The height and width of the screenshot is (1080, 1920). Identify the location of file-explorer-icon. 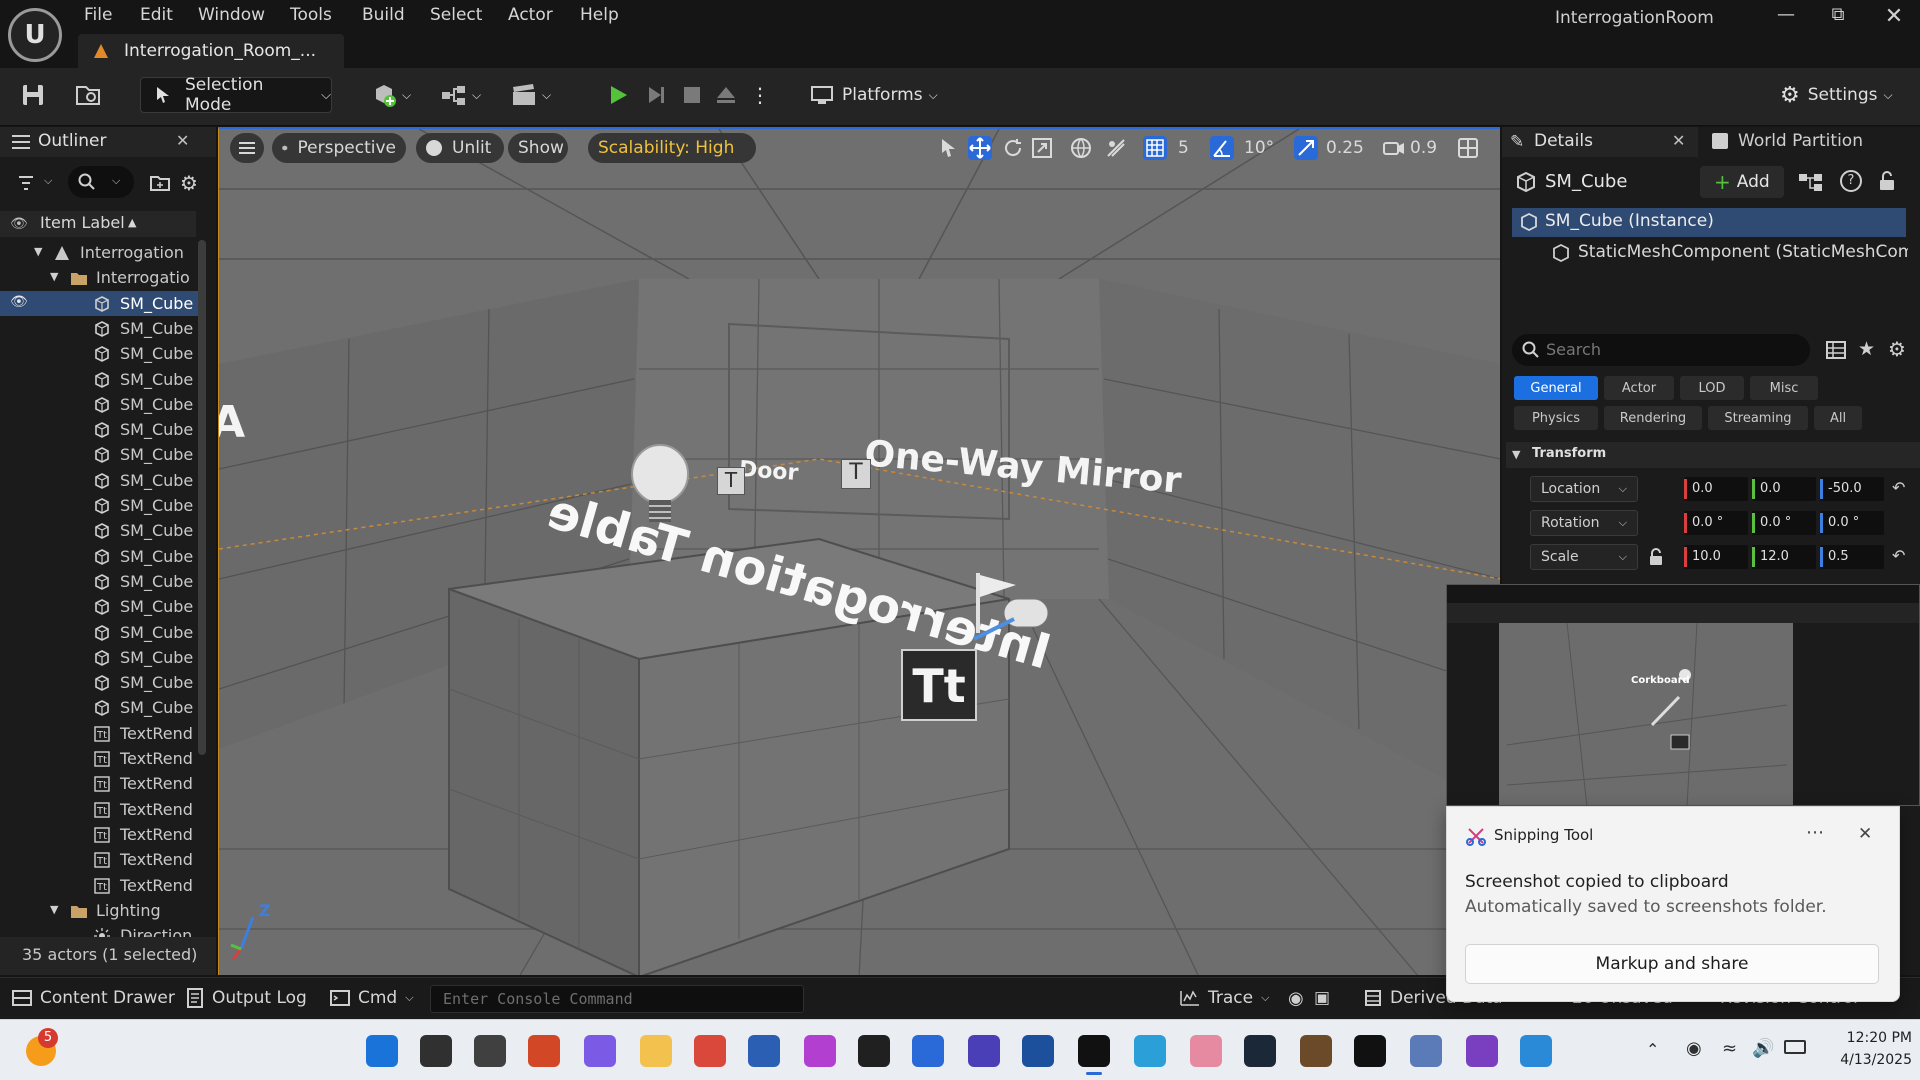
(656, 1051).